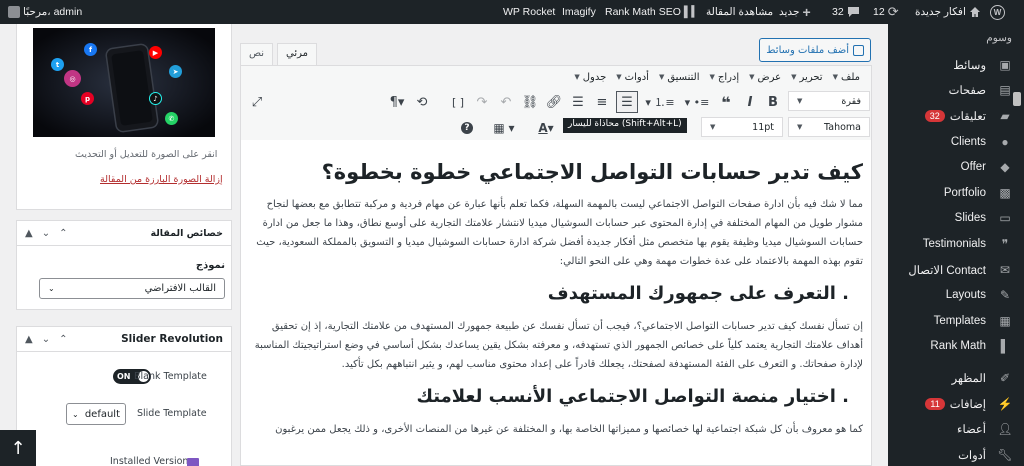 The image size is (1024, 466). I want to click on my-account: مرحبًا، admin, so click(45, 12).